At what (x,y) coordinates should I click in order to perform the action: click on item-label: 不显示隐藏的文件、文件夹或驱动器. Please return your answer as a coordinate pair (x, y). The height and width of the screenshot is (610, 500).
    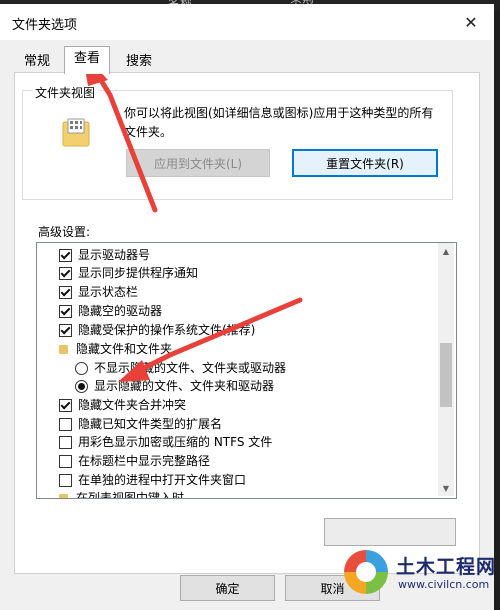
    Looking at the image, I should click on (190, 368).